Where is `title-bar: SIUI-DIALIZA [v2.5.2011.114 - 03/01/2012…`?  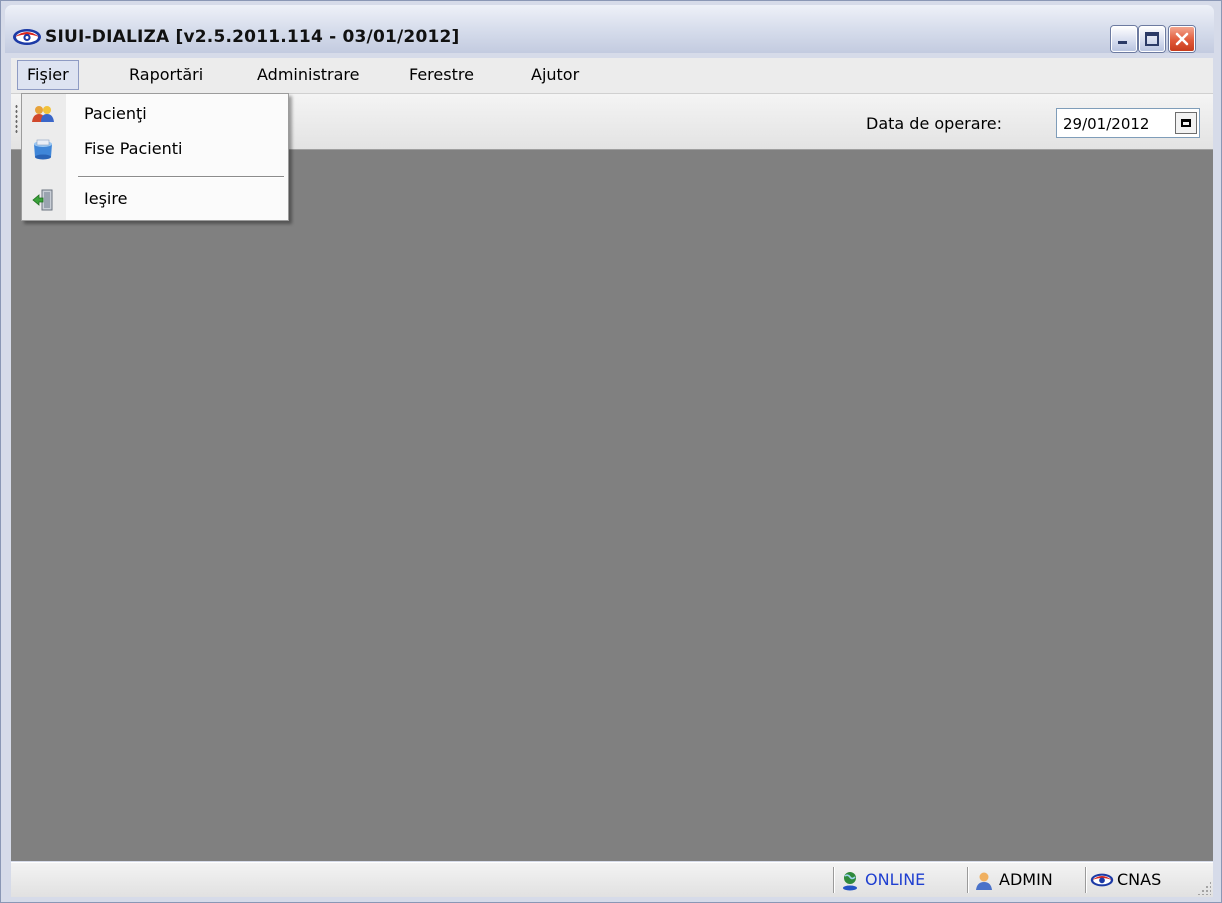
title-bar: SIUI-DIALIZA [v2.5.2011.114 - 03/01/2012… is located at coordinates (609, 29).